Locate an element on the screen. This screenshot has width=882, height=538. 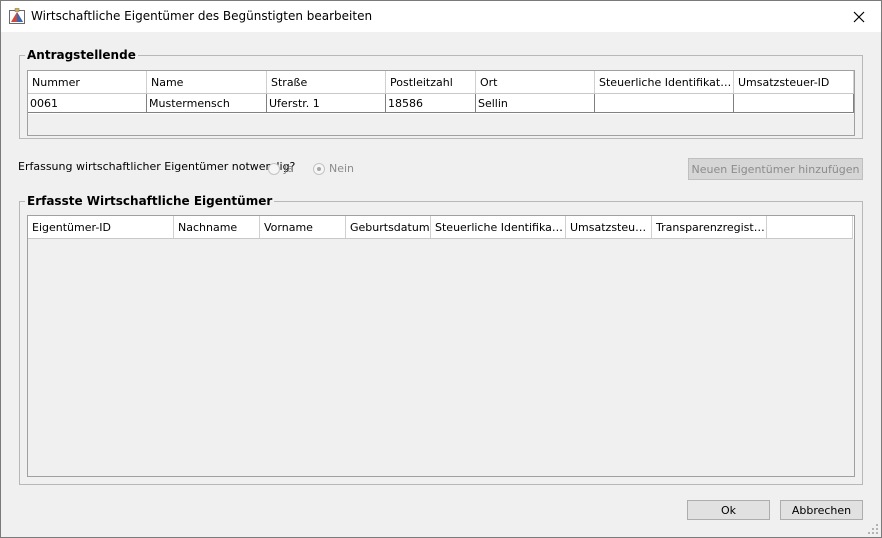
table-cell: Mustermensch is located at coordinates (207, 103).